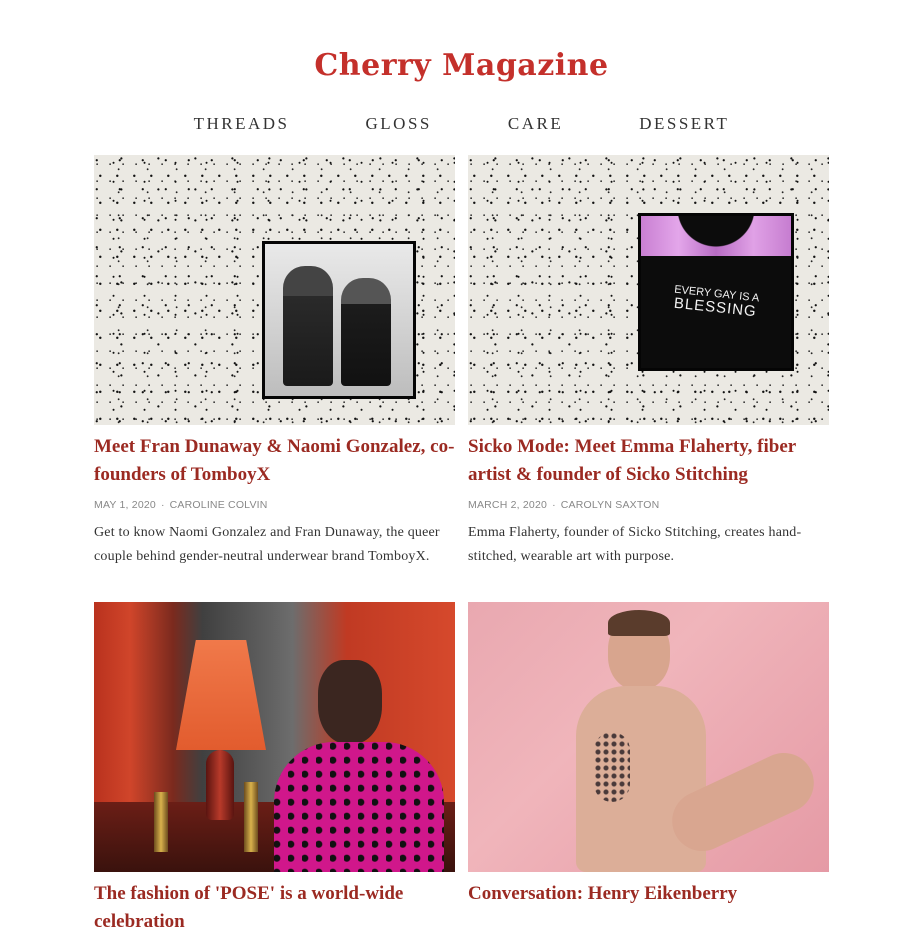 The height and width of the screenshot is (936, 923). What do you see at coordinates (219, 505) in the screenshot?
I see `article-author: CAROLINE COLVIN` at bounding box center [219, 505].